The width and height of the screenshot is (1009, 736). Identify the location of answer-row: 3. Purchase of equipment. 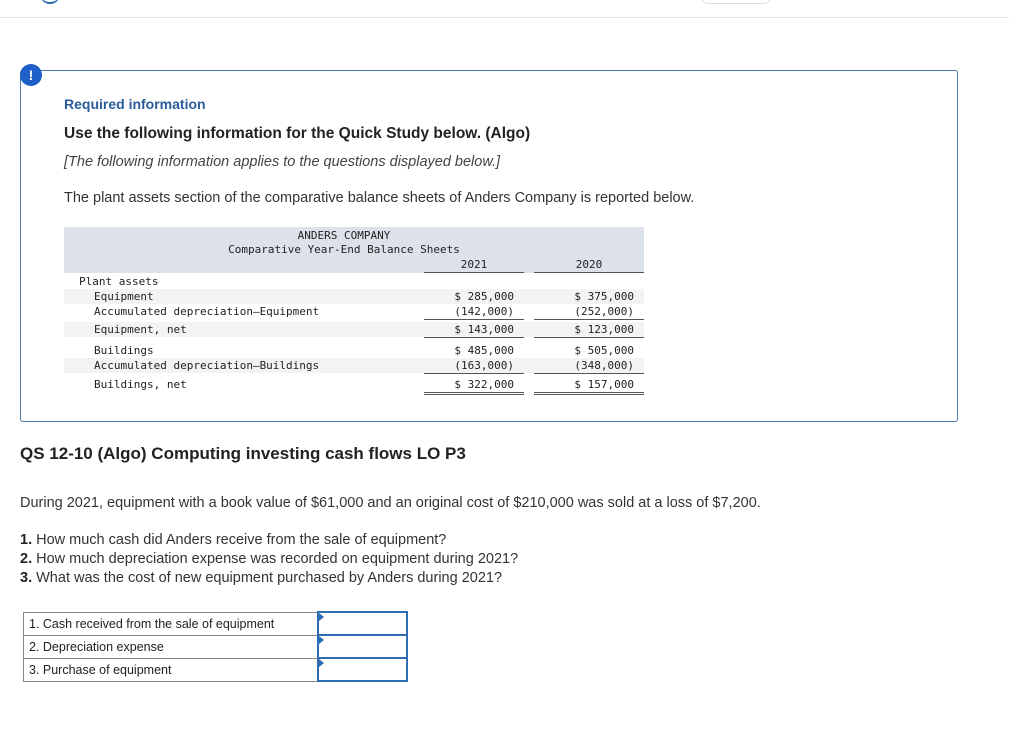
(215, 669).